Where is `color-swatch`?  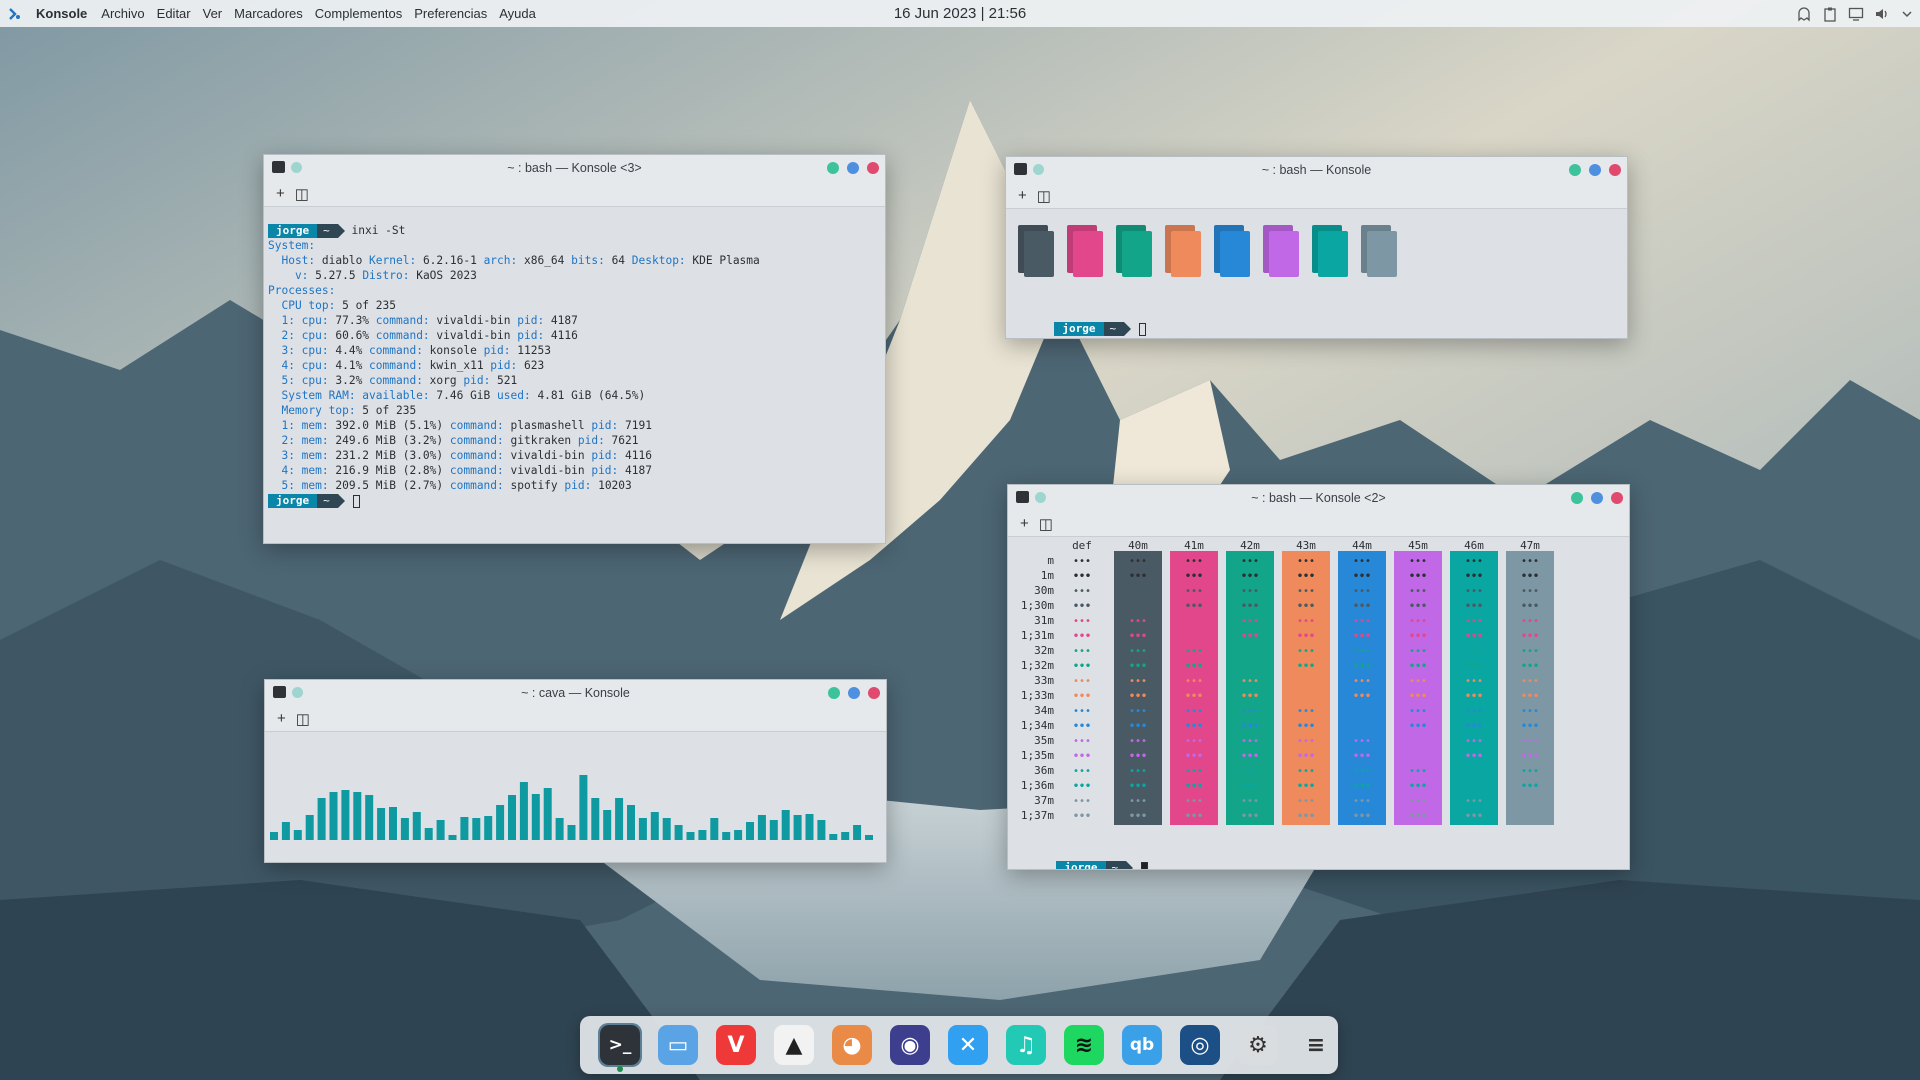
color-swatch is located at coordinates (1085, 251).